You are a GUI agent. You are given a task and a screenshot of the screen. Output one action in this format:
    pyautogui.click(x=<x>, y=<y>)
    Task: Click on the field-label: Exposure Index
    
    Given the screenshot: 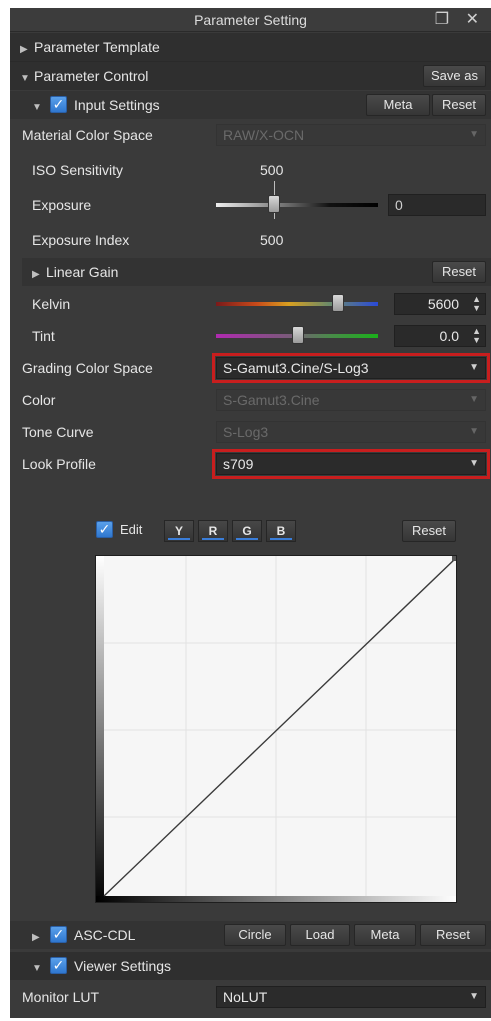 What is the action you would take?
    pyautogui.click(x=81, y=240)
    